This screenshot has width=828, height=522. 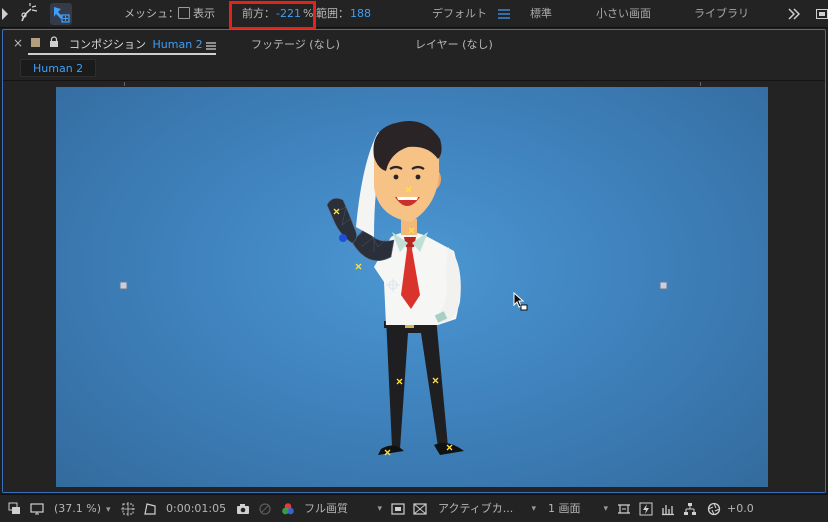 I want to click on composition-chip: Human 2, so click(x=58, y=68).